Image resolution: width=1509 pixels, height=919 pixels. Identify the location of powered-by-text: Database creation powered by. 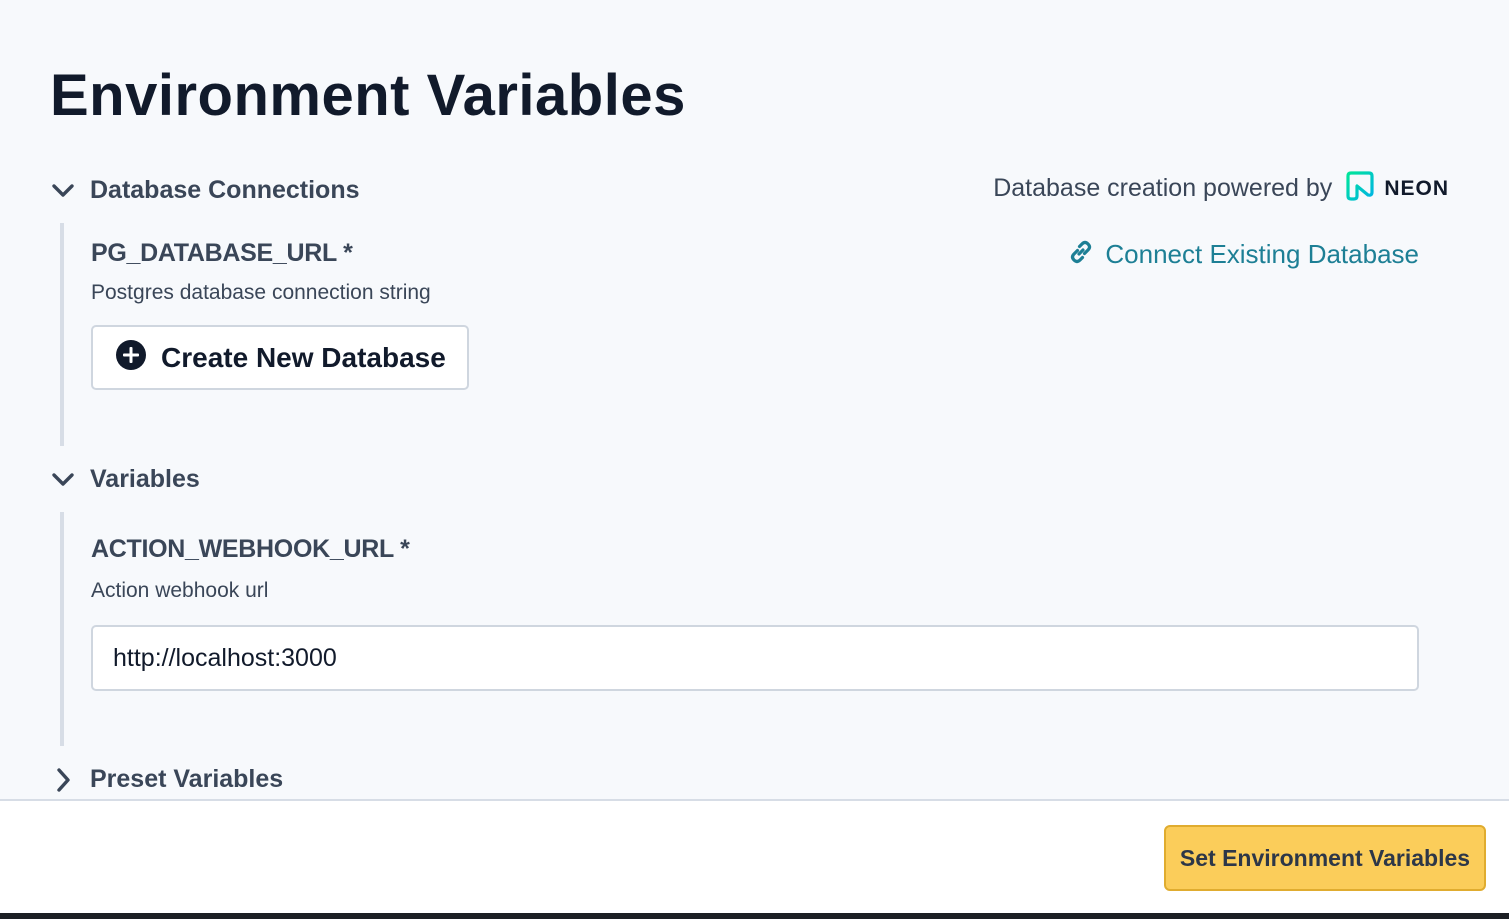
(1163, 188).